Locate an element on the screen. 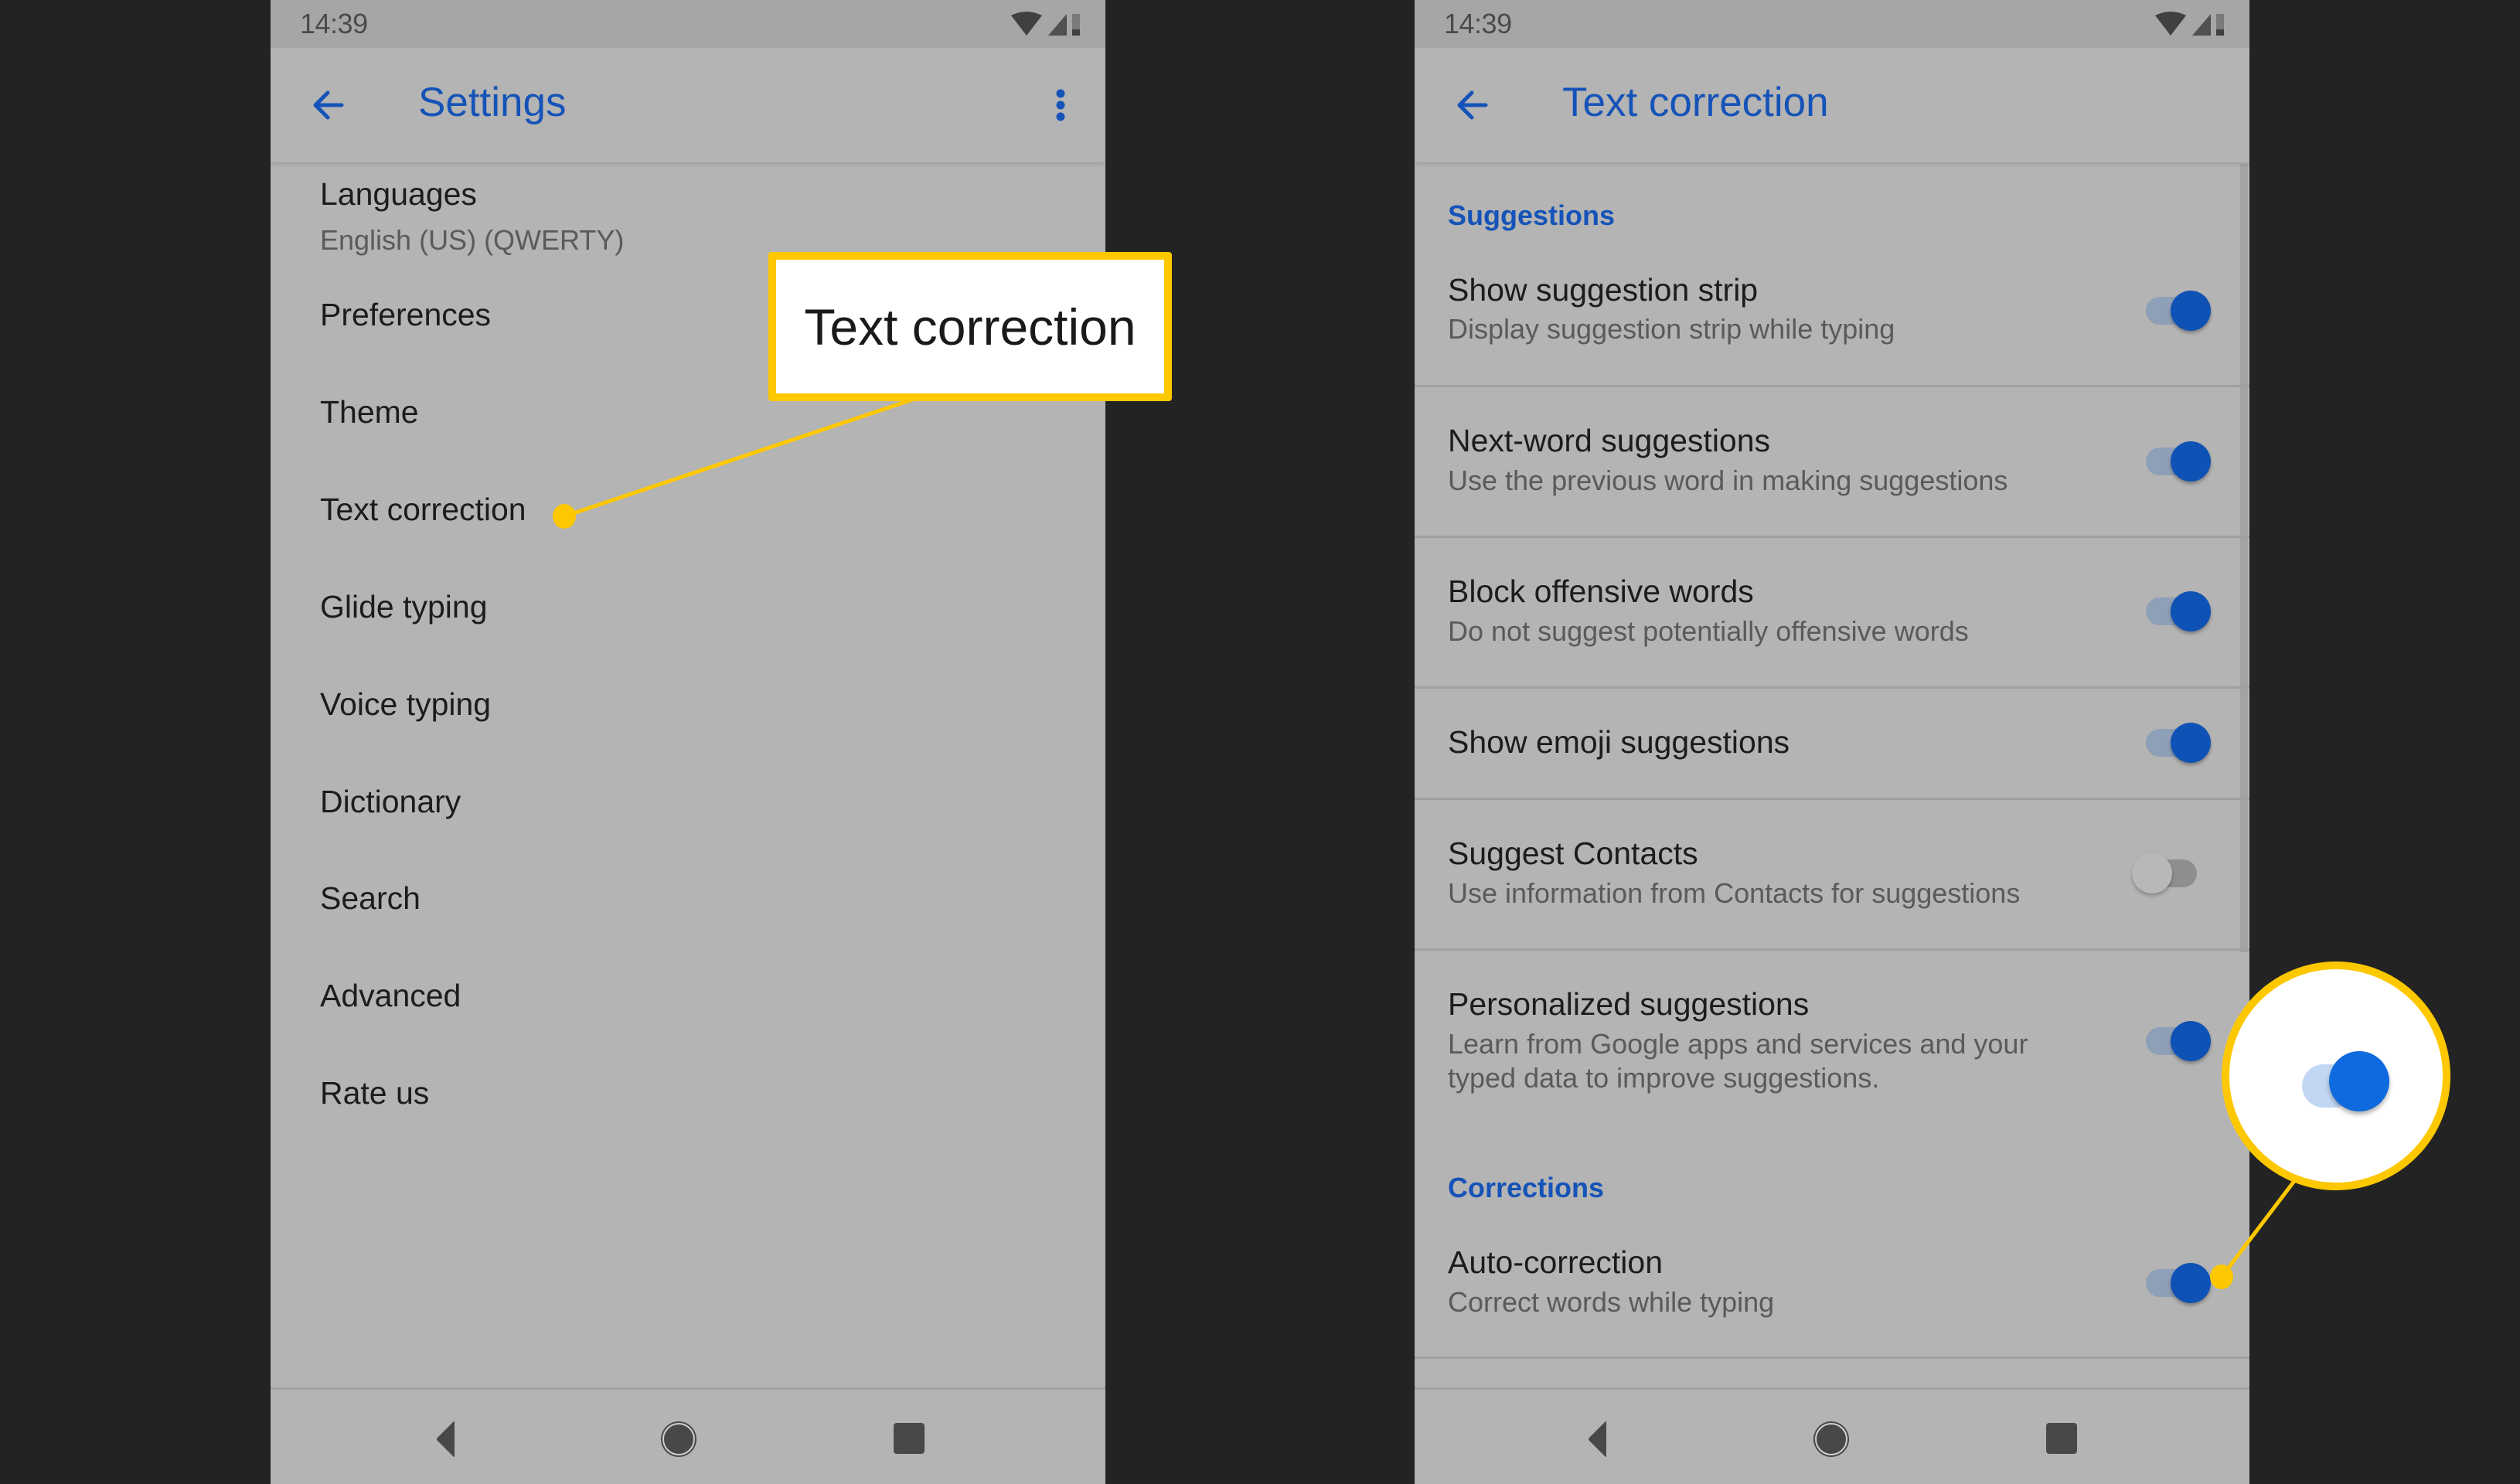 Image resolution: width=2520 pixels, height=1484 pixels. setting-title: Next-word suggestions is located at coordinates (1609, 440).